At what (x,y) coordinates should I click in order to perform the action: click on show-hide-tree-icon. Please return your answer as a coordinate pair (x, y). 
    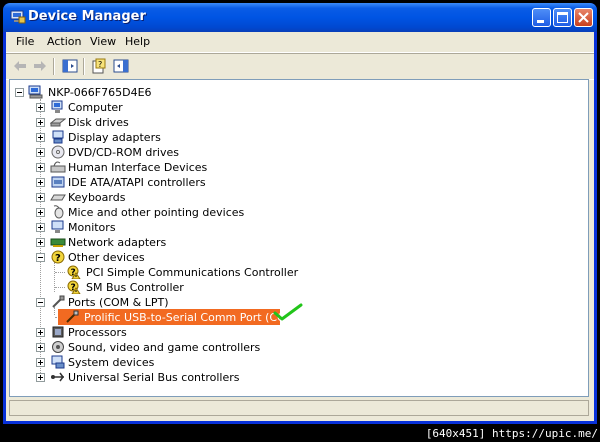
    Looking at the image, I should click on (70, 66).